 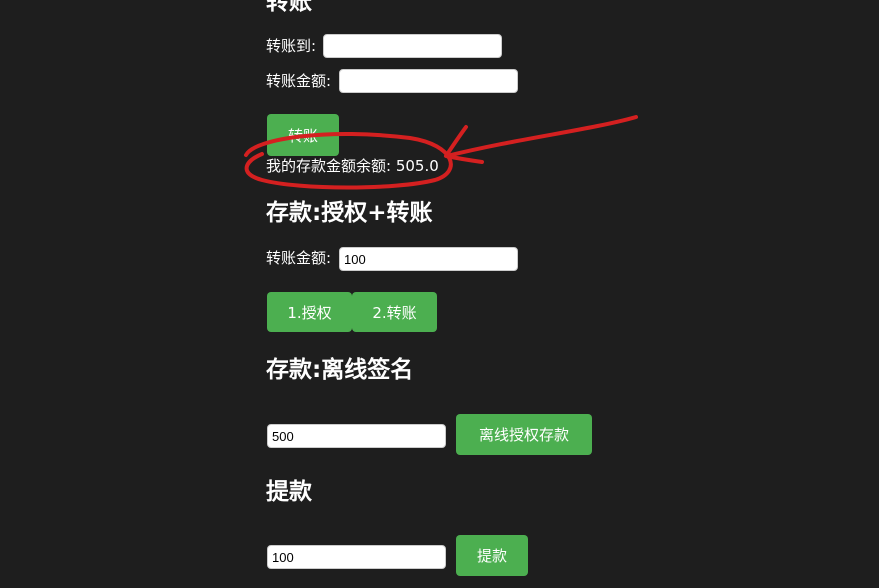 I want to click on transfer-button: 转账, so click(x=303, y=135).